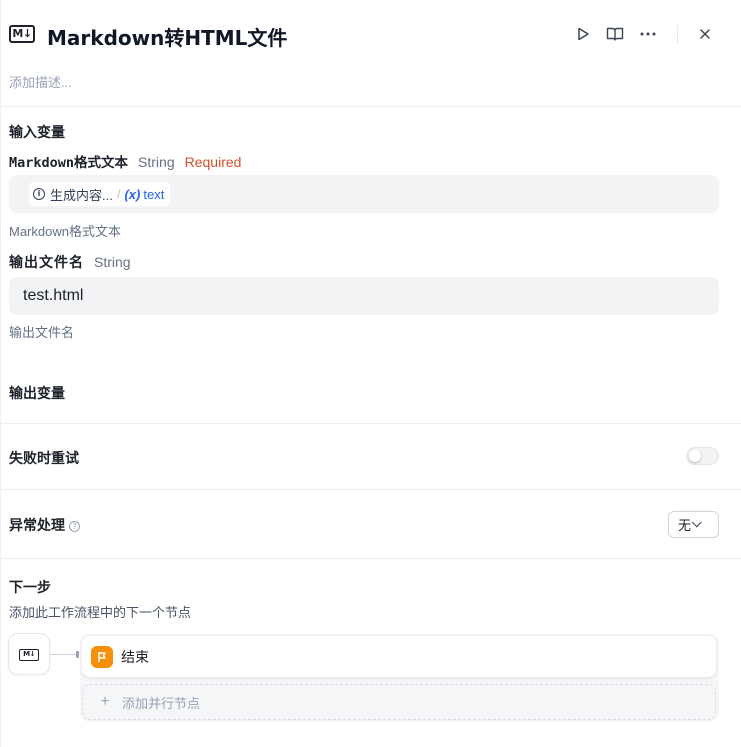 This screenshot has width=741, height=747. I want to click on filename-input: test.html, so click(364, 296).